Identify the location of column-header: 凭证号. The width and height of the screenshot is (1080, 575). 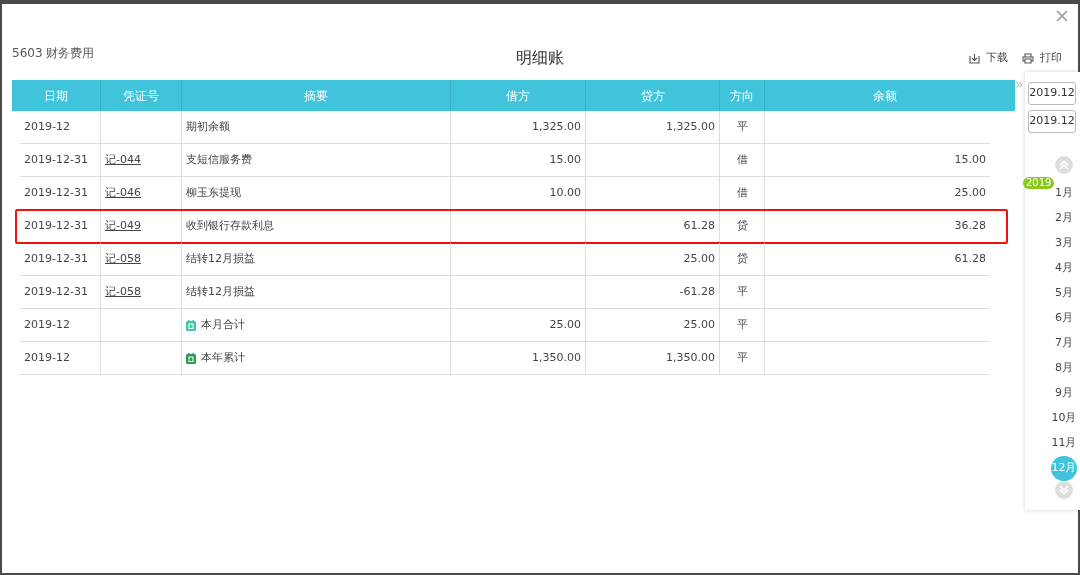
(140, 95).